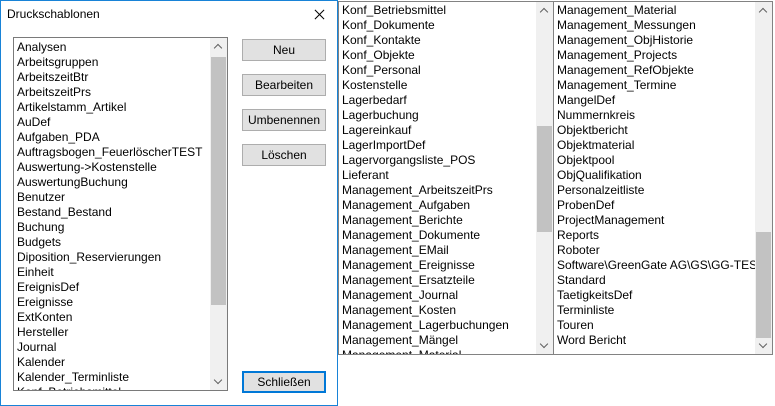  I want to click on list-item: Management_Kosten, so click(437, 310).